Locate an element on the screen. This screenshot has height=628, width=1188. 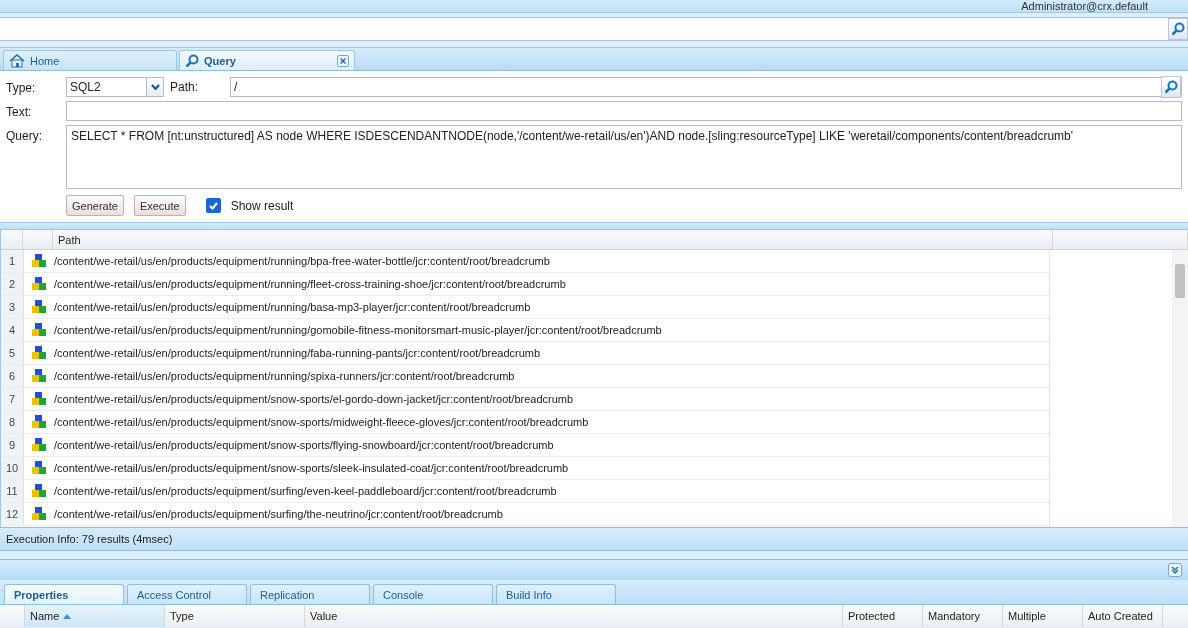
path-label: Path: is located at coordinates (185, 87).